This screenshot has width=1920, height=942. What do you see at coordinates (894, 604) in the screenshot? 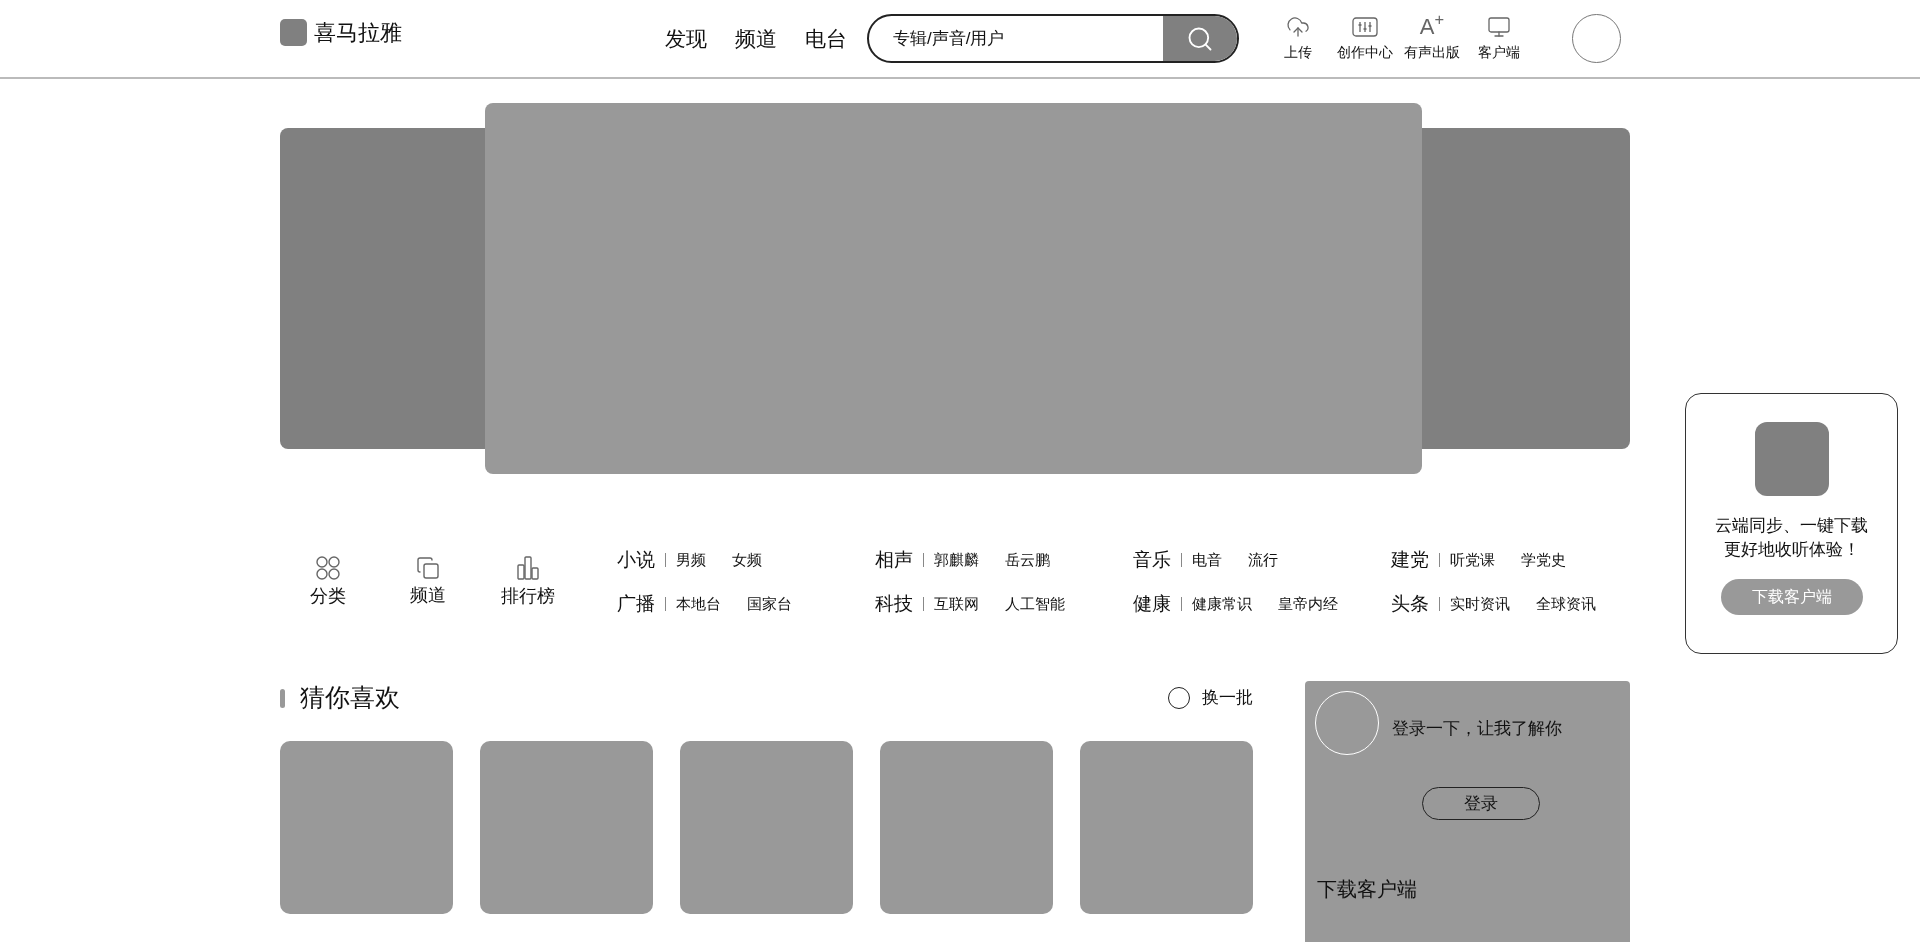
I see `category-title: 科技` at bounding box center [894, 604].